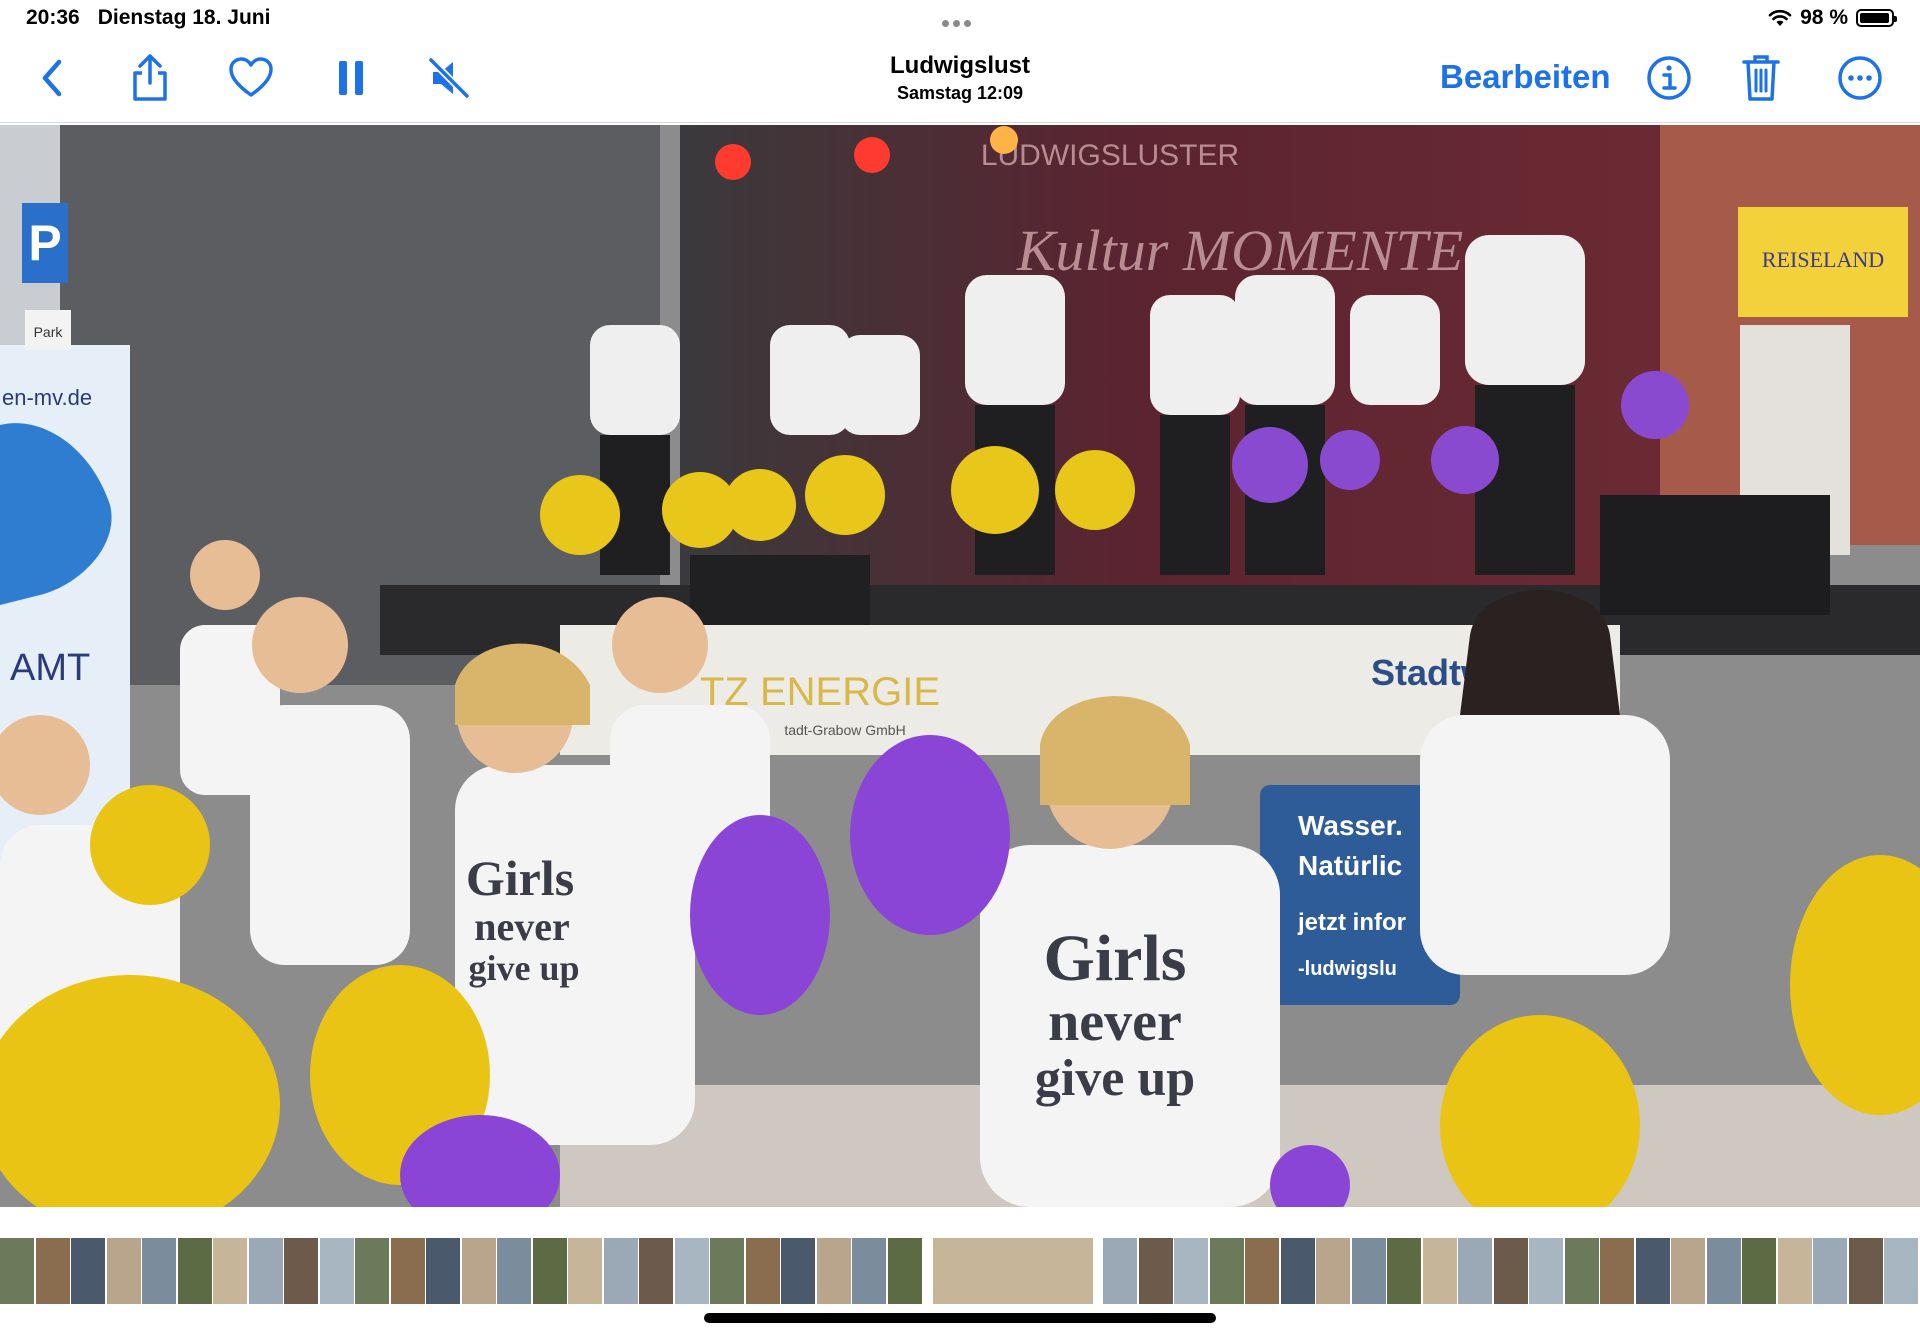  I want to click on photo-toolbar: Ludwigslust Samstag 12:09 Bearbeiten, so click(960, 80).